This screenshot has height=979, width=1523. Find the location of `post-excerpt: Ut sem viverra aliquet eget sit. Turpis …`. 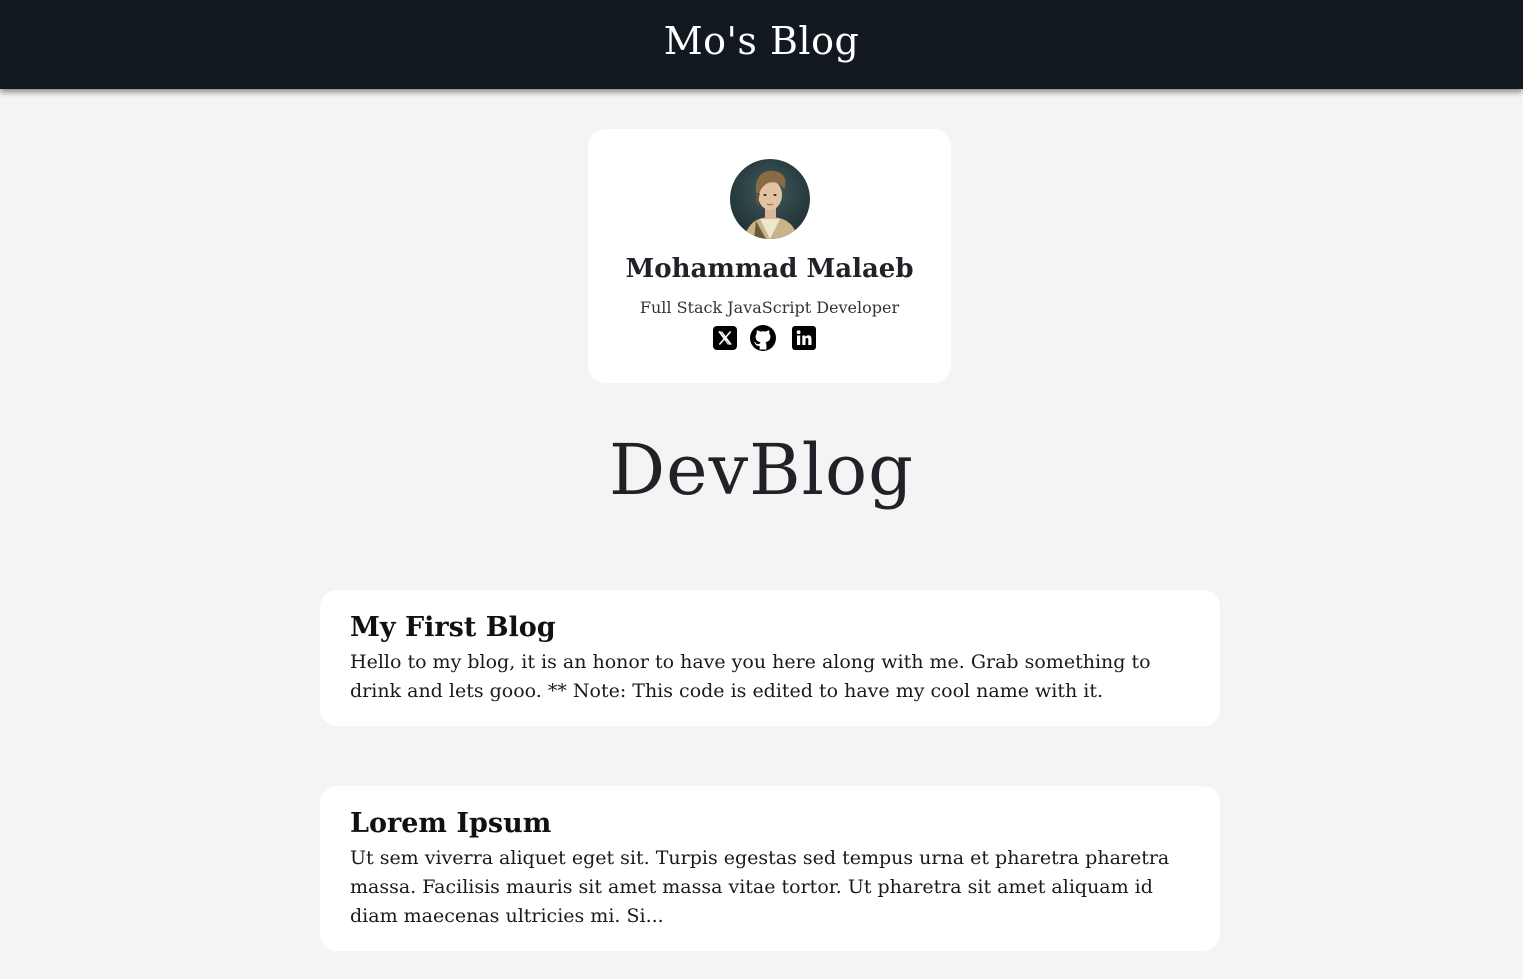

post-excerpt: Ut sem viverra aliquet eget sit. Turpis … is located at coordinates (760, 887).